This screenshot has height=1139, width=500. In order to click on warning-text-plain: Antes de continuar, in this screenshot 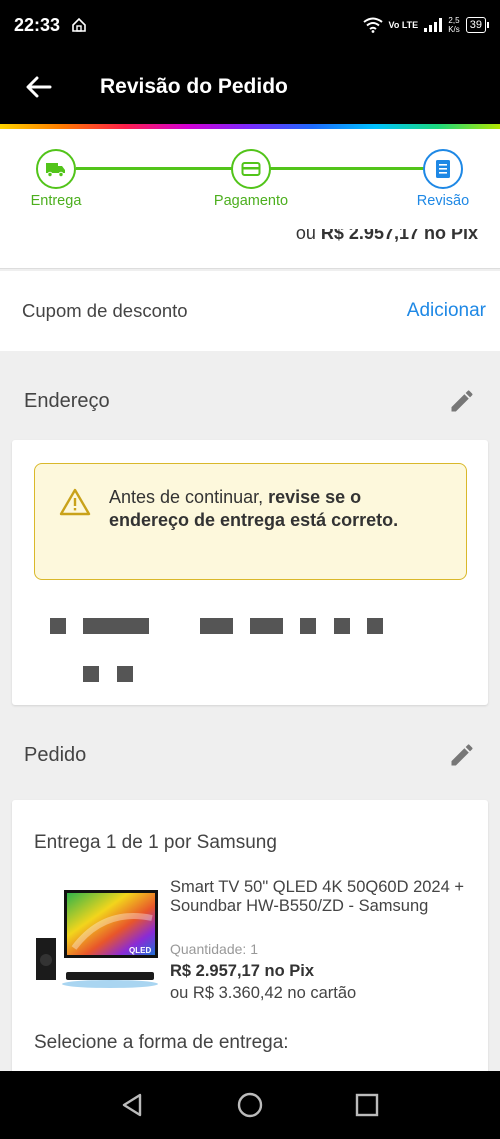, I will do `click(189, 497)`.